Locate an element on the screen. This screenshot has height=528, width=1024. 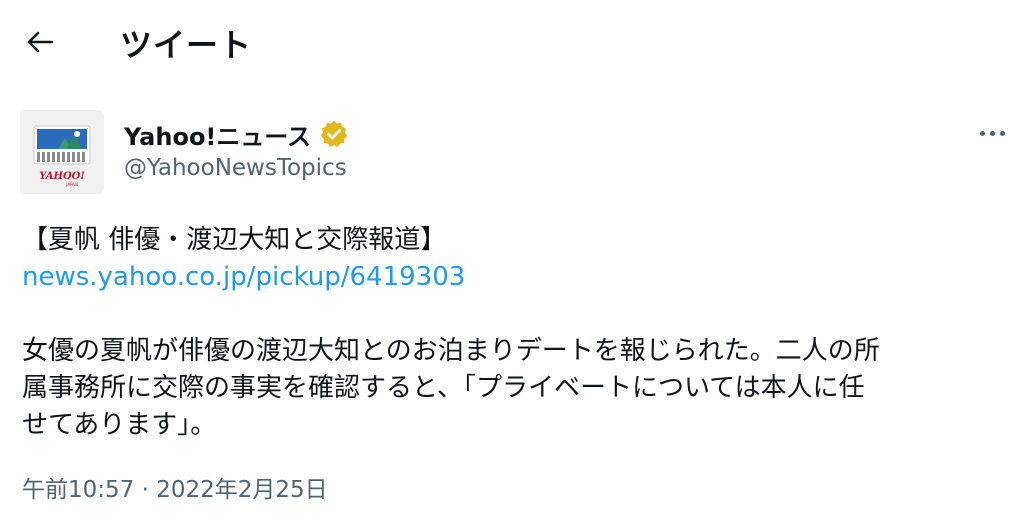
tweet-body-line: 属事務所に交際の事実を確認すると、「プライベートについては本人に任 is located at coordinates (443, 388).